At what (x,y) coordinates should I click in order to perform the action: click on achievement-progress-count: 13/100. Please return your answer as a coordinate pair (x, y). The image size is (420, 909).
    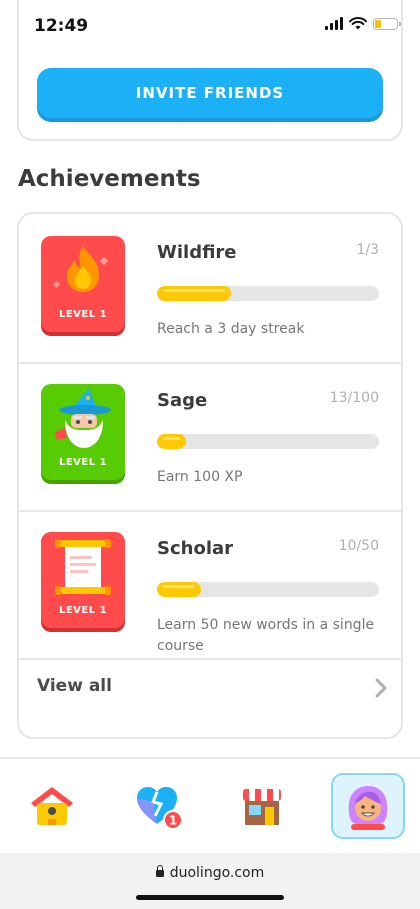
    Looking at the image, I should click on (354, 398).